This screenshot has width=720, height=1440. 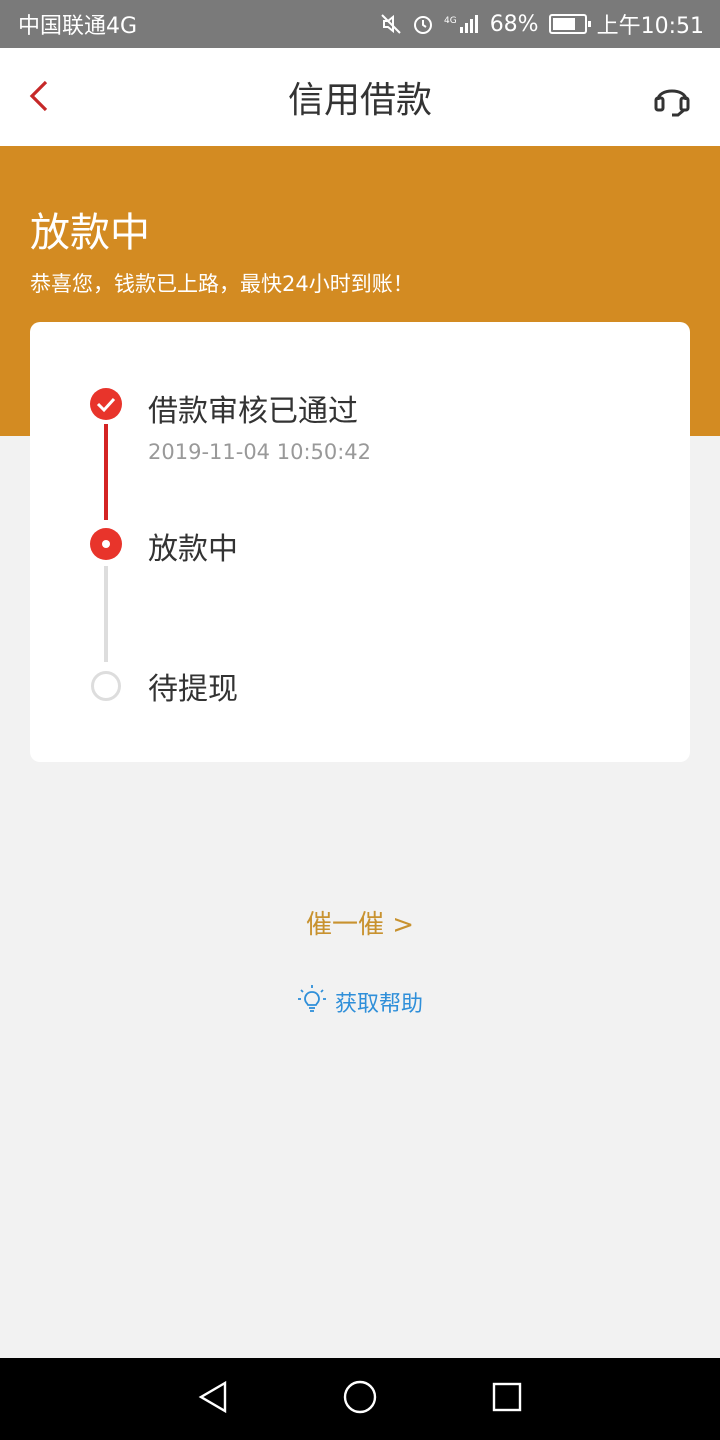 I want to click on hero-status-subtitle: 恭喜您，钱款已上路，最快24小时到账！, so click(x=222, y=284).